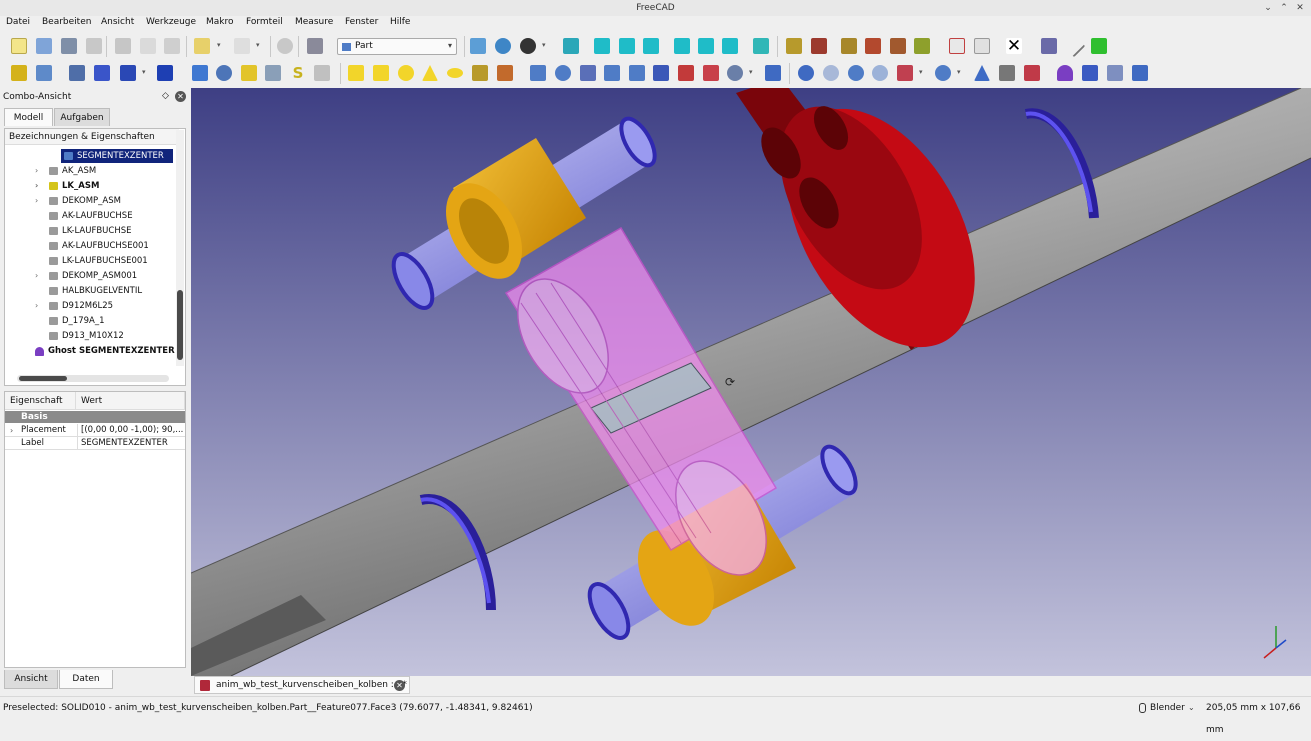 The image size is (1311, 741). I want to click on section-dropdown-icon: ▾, so click(753, 72).